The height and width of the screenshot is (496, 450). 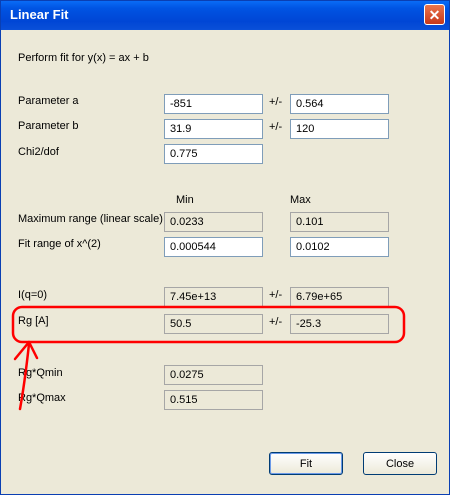 I want to click on parameter-b-error-field: 120, so click(x=339, y=129).